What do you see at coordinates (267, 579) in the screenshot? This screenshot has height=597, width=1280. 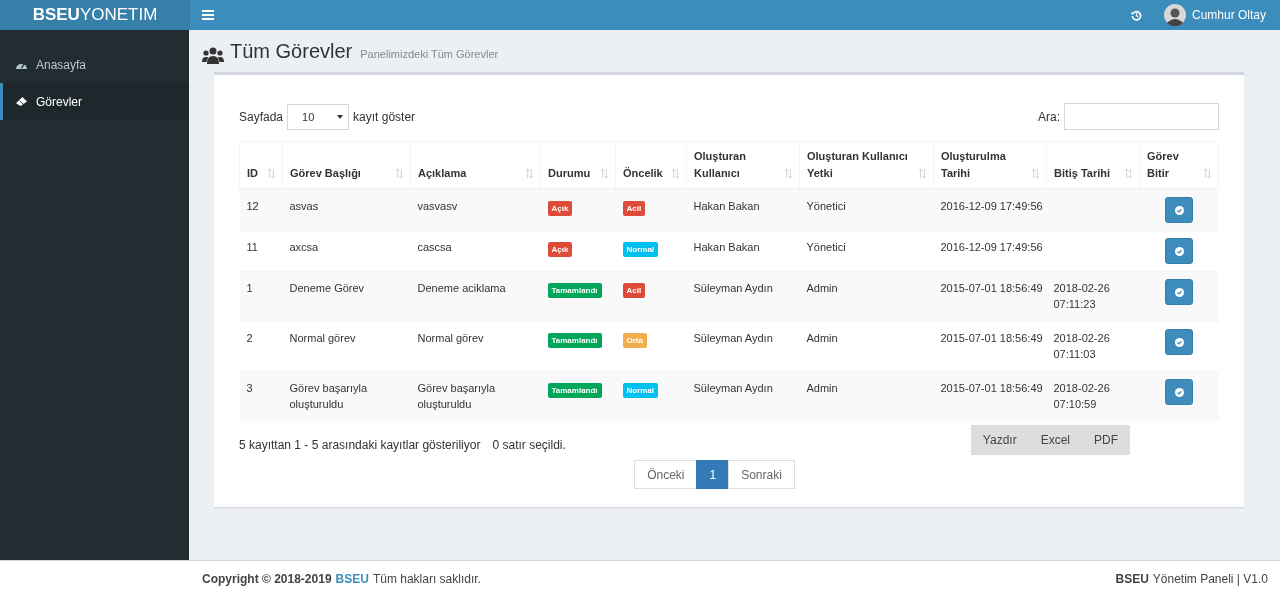 I see `copyright-text: Copyright © 2018-2019` at bounding box center [267, 579].